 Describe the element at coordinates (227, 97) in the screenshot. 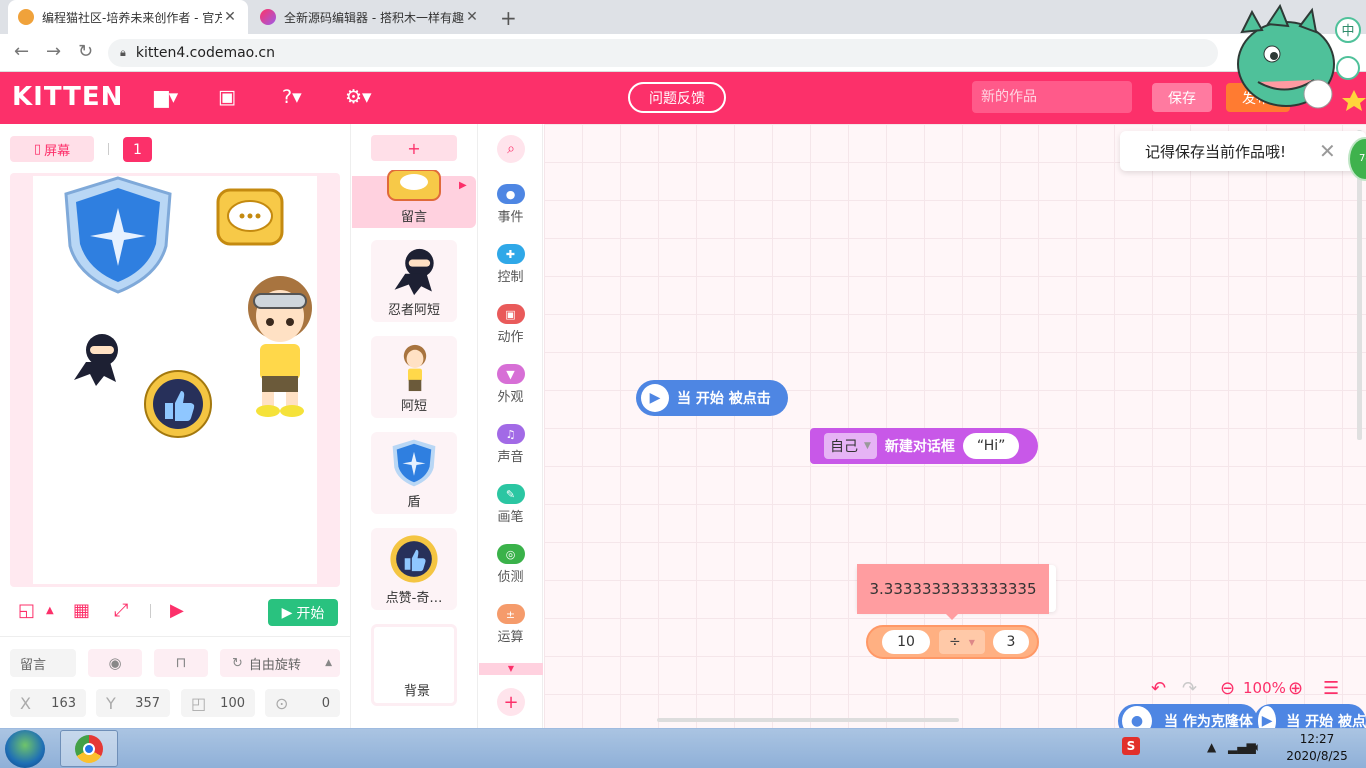

I see `backpack-icon: ▣` at that location.